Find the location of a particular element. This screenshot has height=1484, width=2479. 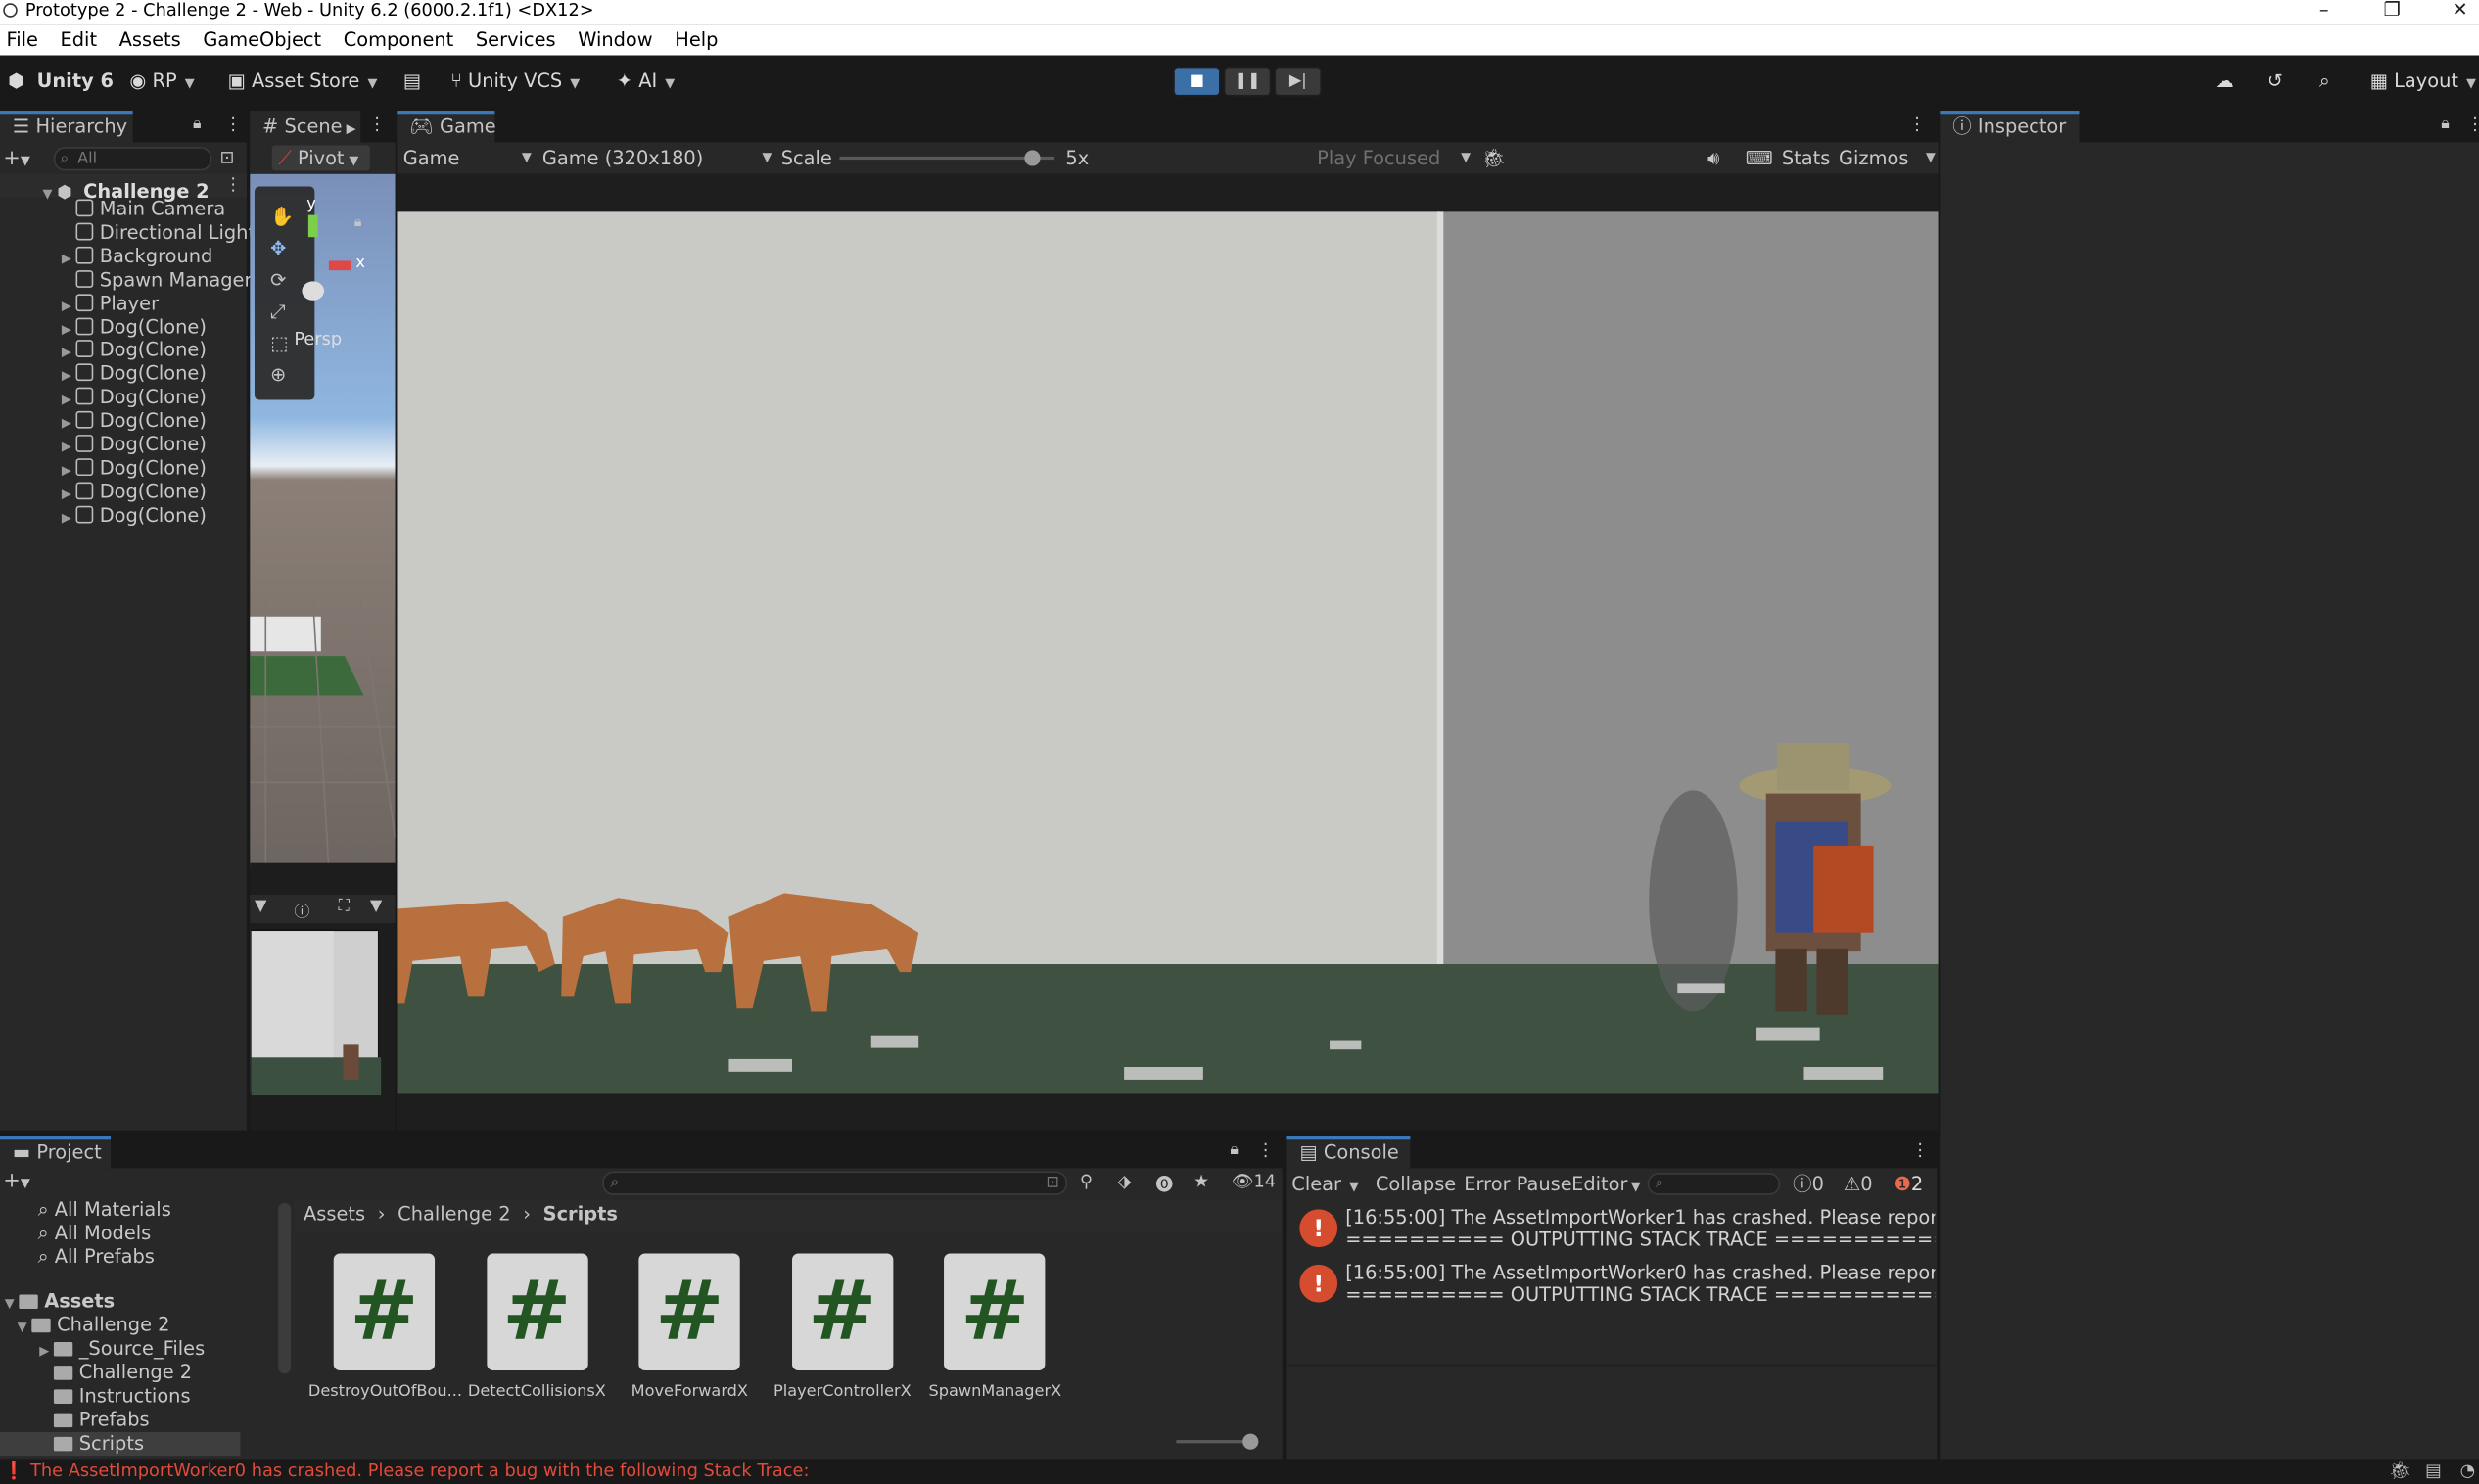

breadcrumb-scripts: Scripts is located at coordinates (581, 1214).